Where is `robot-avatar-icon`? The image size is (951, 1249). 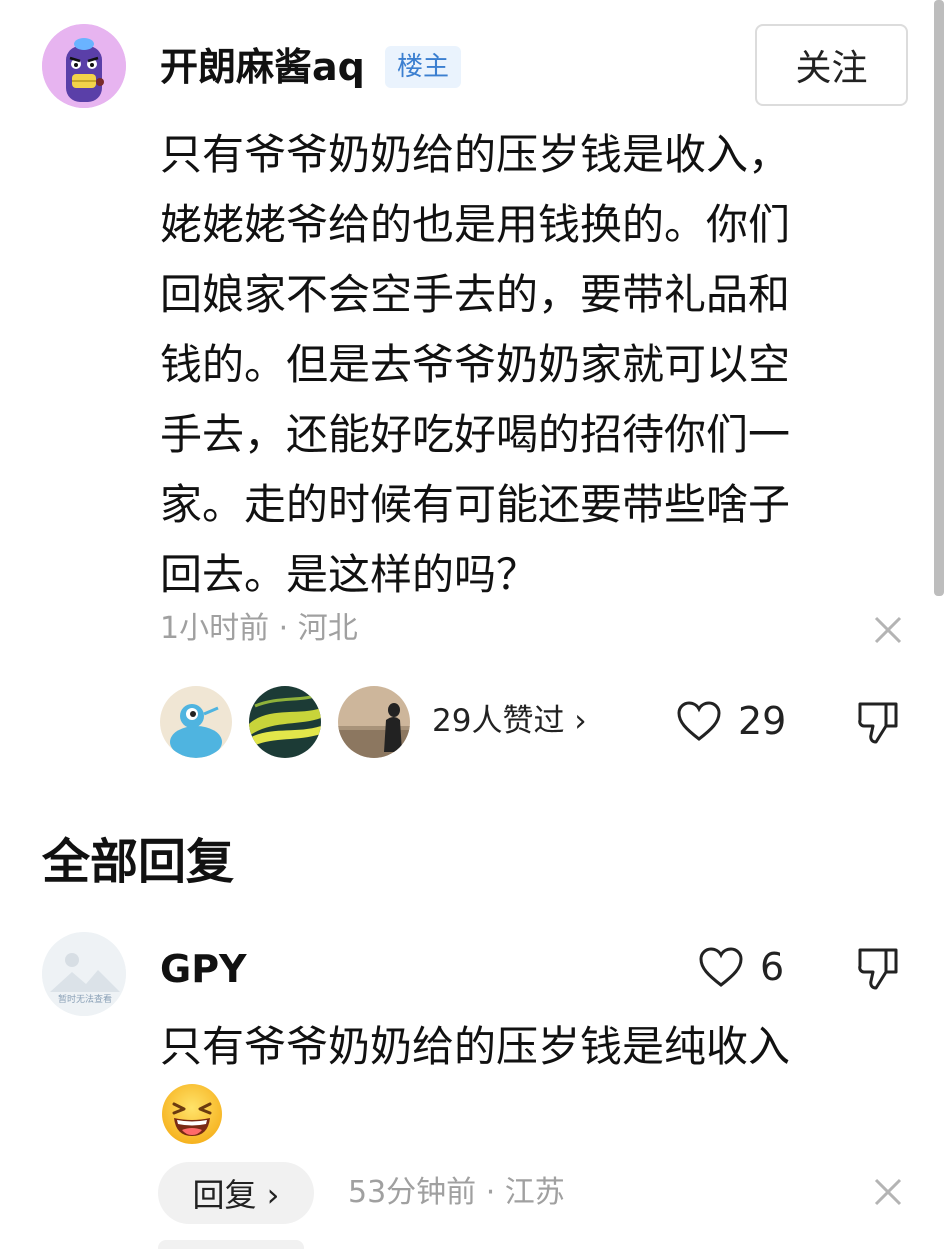 robot-avatar-icon is located at coordinates (196, 722).